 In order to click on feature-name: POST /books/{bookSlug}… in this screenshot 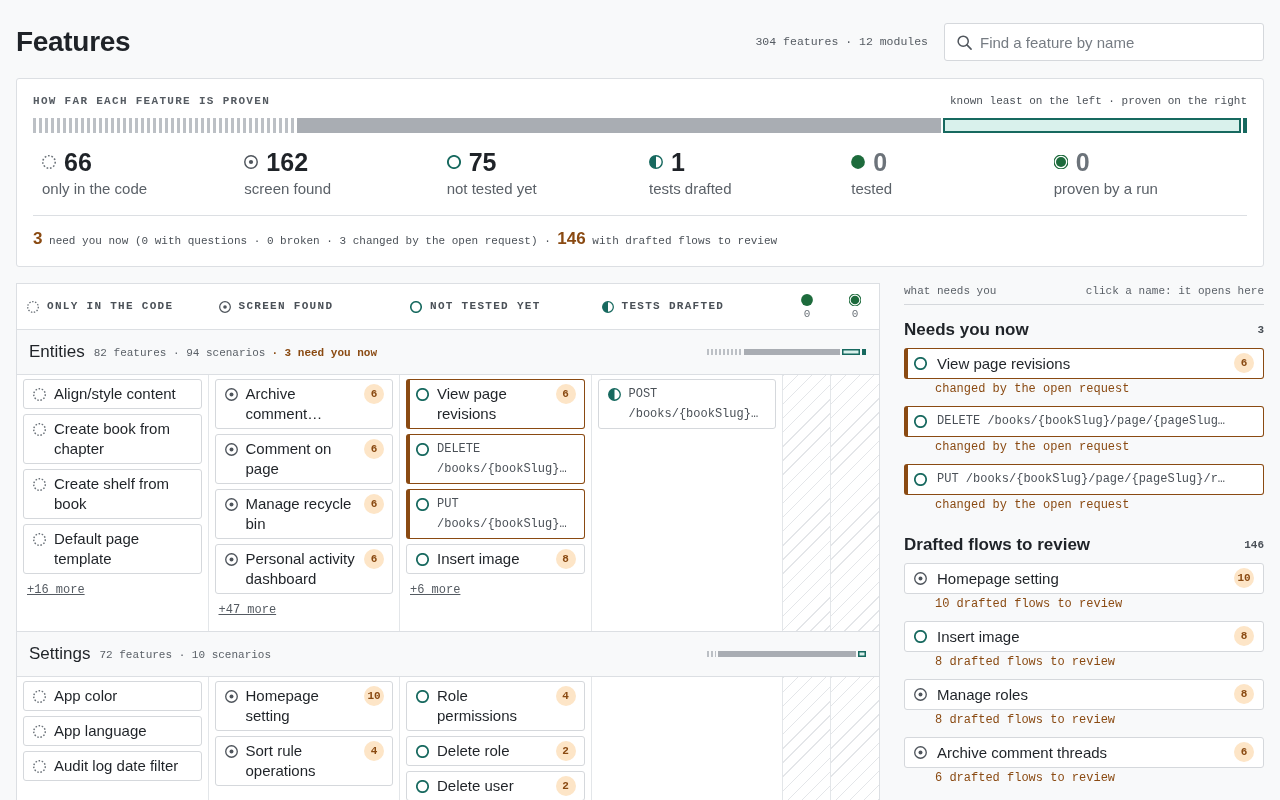, I will do `click(694, 404)`.